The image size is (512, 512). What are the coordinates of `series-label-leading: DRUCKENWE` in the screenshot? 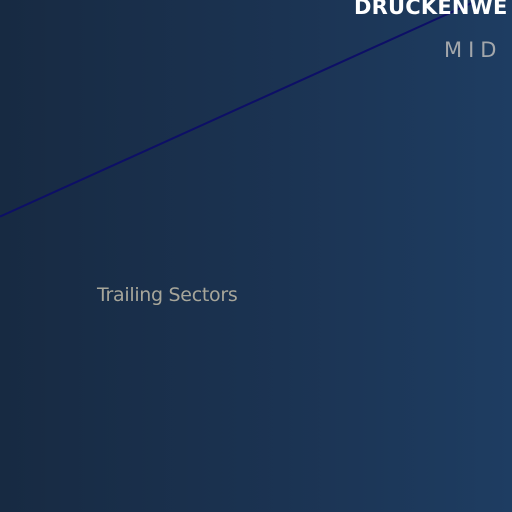 It's located at (431, 9).